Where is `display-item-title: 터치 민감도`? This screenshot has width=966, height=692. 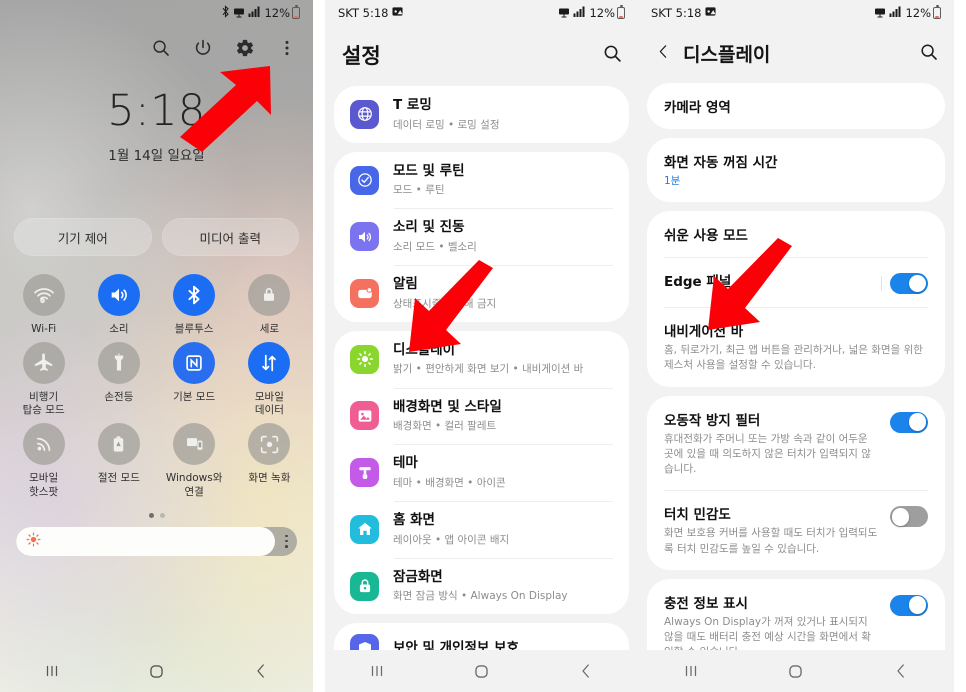
display-item-title: 터치 민감도 is located at coordinates (697, 515).